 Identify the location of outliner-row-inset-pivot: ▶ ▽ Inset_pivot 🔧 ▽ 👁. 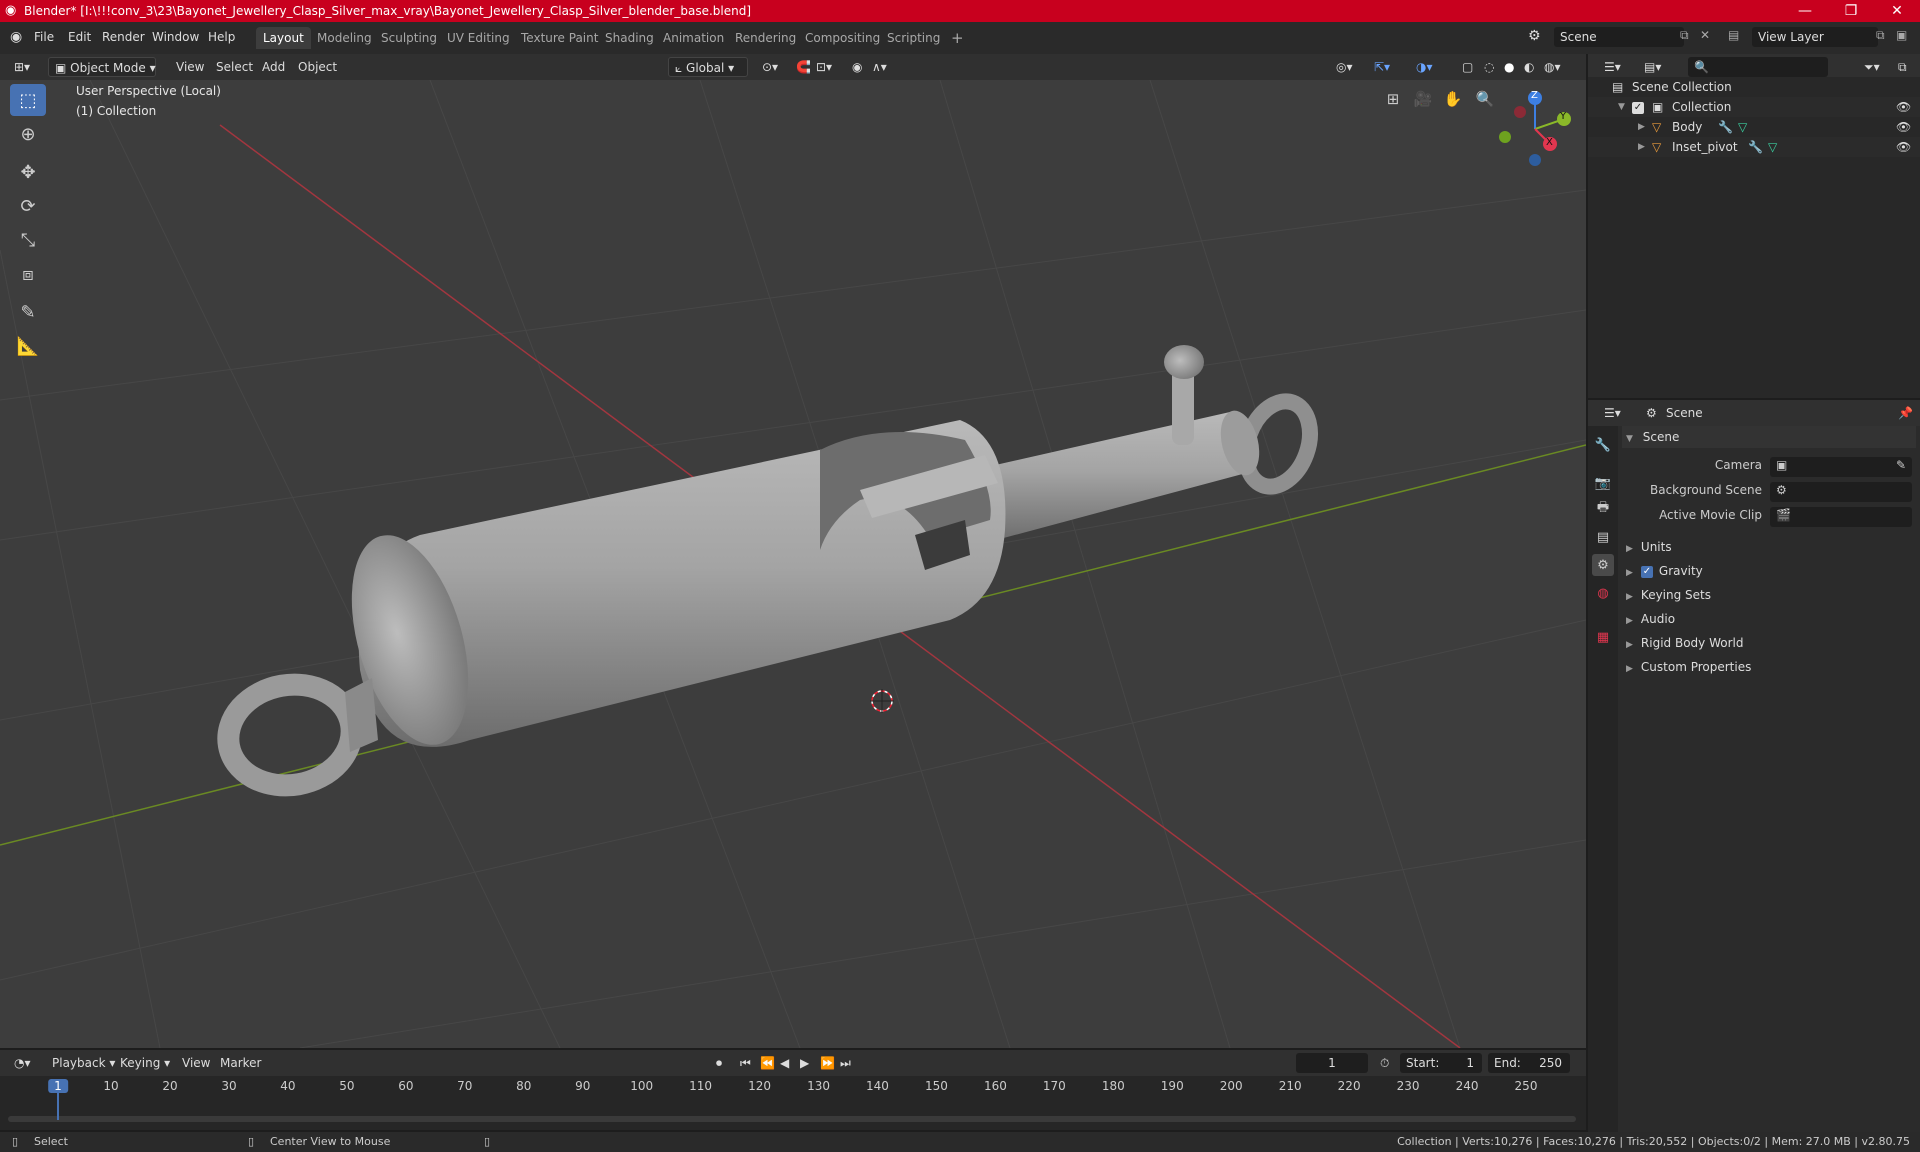
(1754, 147).